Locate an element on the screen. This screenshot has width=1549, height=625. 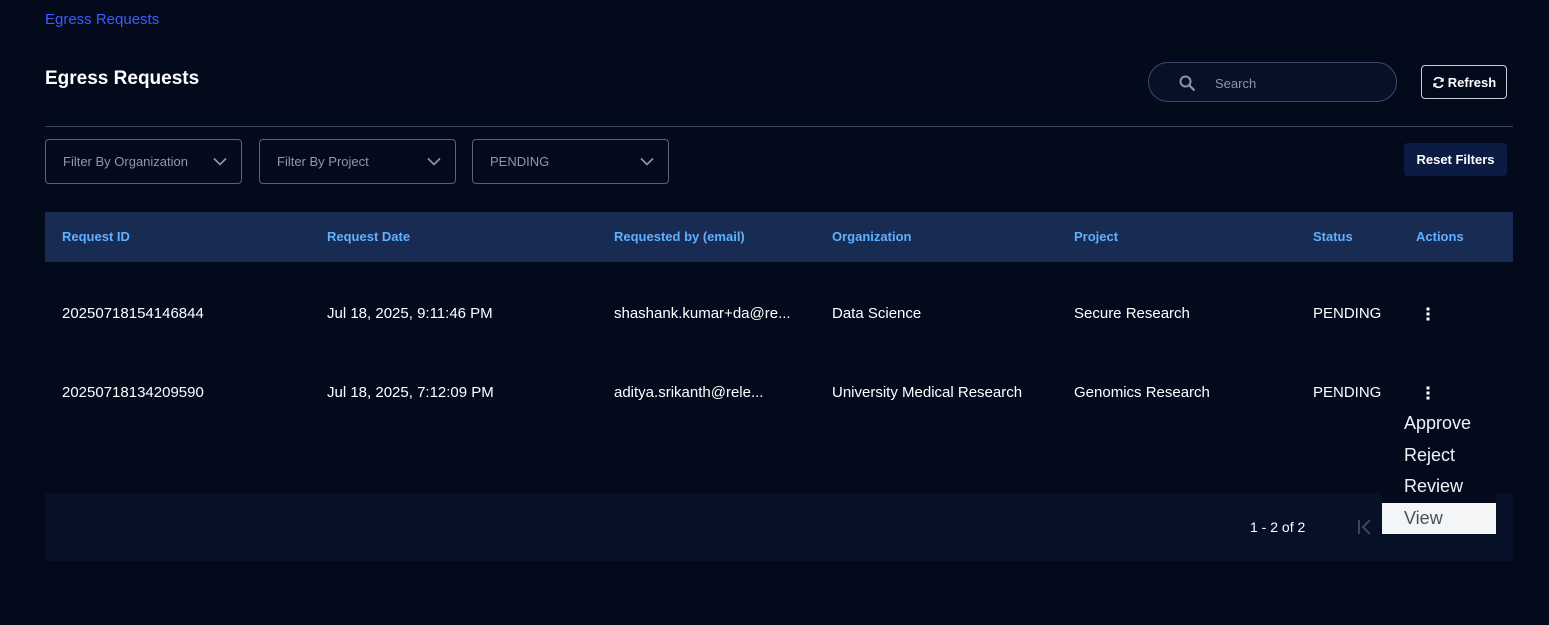
column-header-status: Status is located at coordinates (1333, 236).